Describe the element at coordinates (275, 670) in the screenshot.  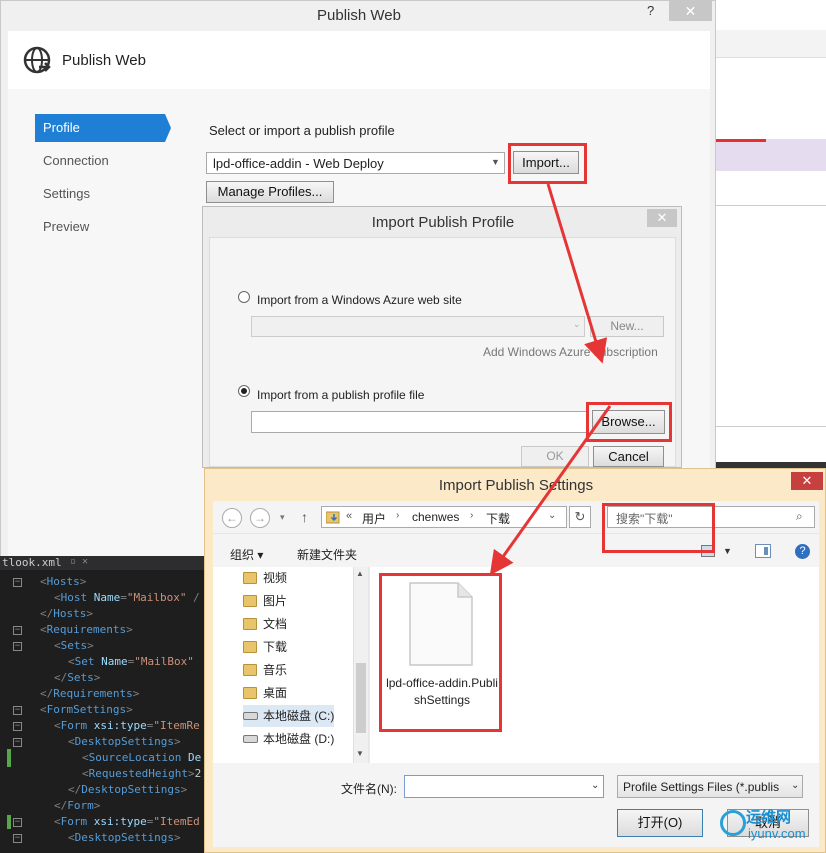
I see `tree-item-label: 音乐` at that location.